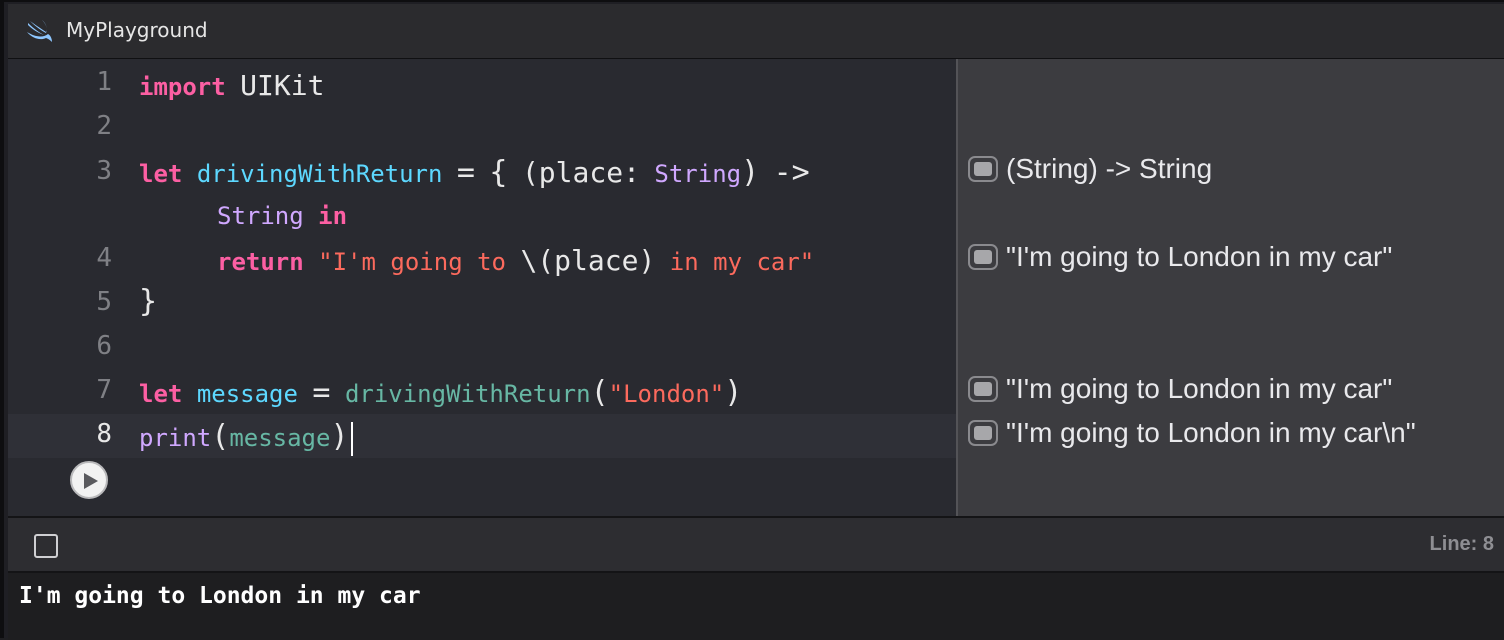 The image size is (1504, 640). What do you see at coordinates (666, 394) in the screenshot?
I see `string-argument: "London"` at bounding box center [666, 394].